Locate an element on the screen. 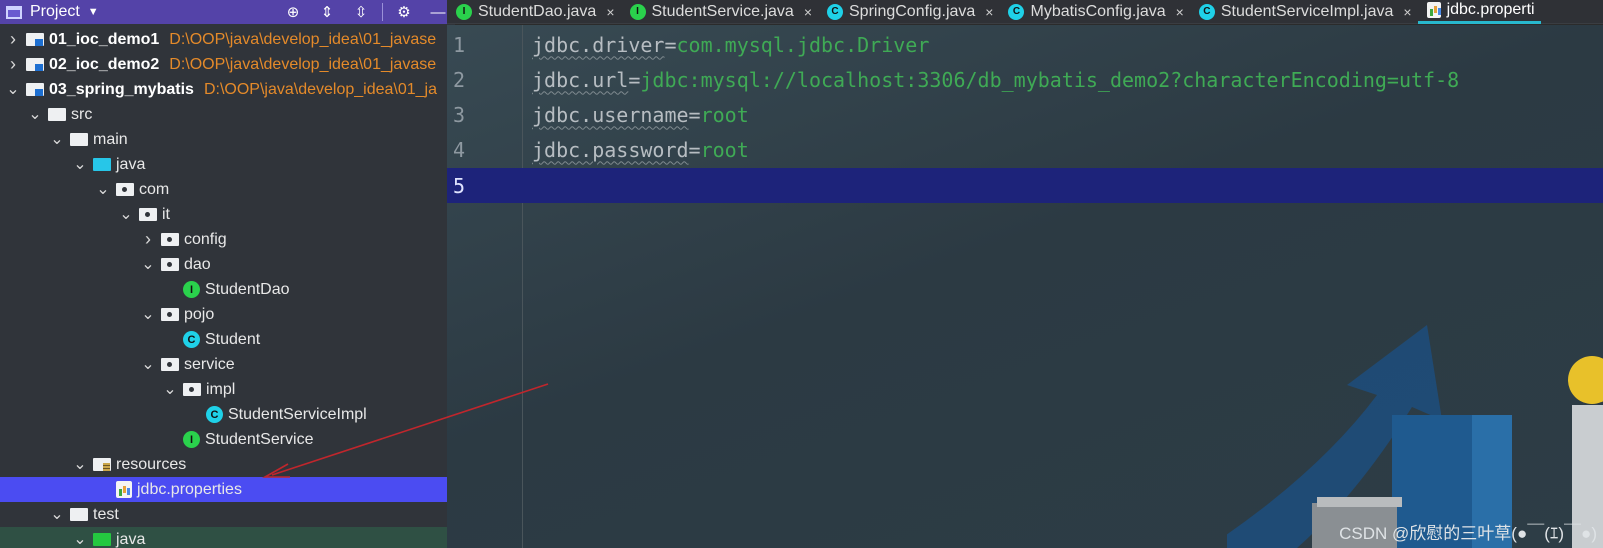 The width and height of the screenshot is (1603, 548). tree-item-label: 03_spring_mybatis is located at coordinates (121, 89).